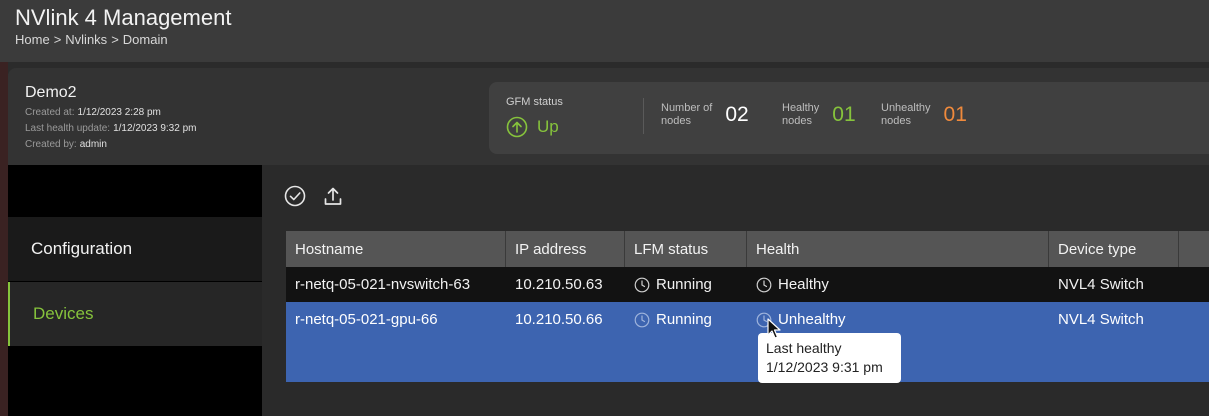  What do you see at coordinates (797, 121) in the screenshot?
I see `healthy-nodes-label-line2: nodes` at bounding box center [797, 121].